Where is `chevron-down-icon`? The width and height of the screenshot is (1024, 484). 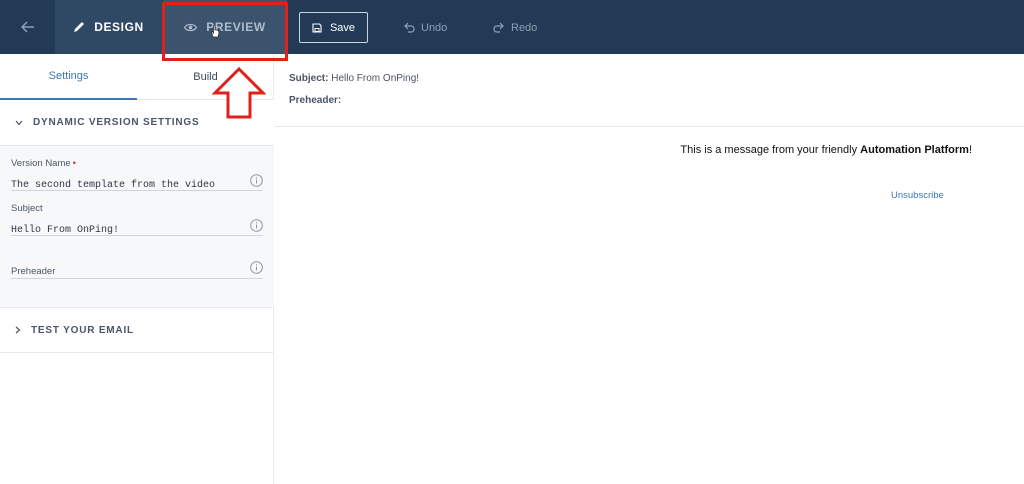 chevron-down-icon is located at coordinates (19, 122).